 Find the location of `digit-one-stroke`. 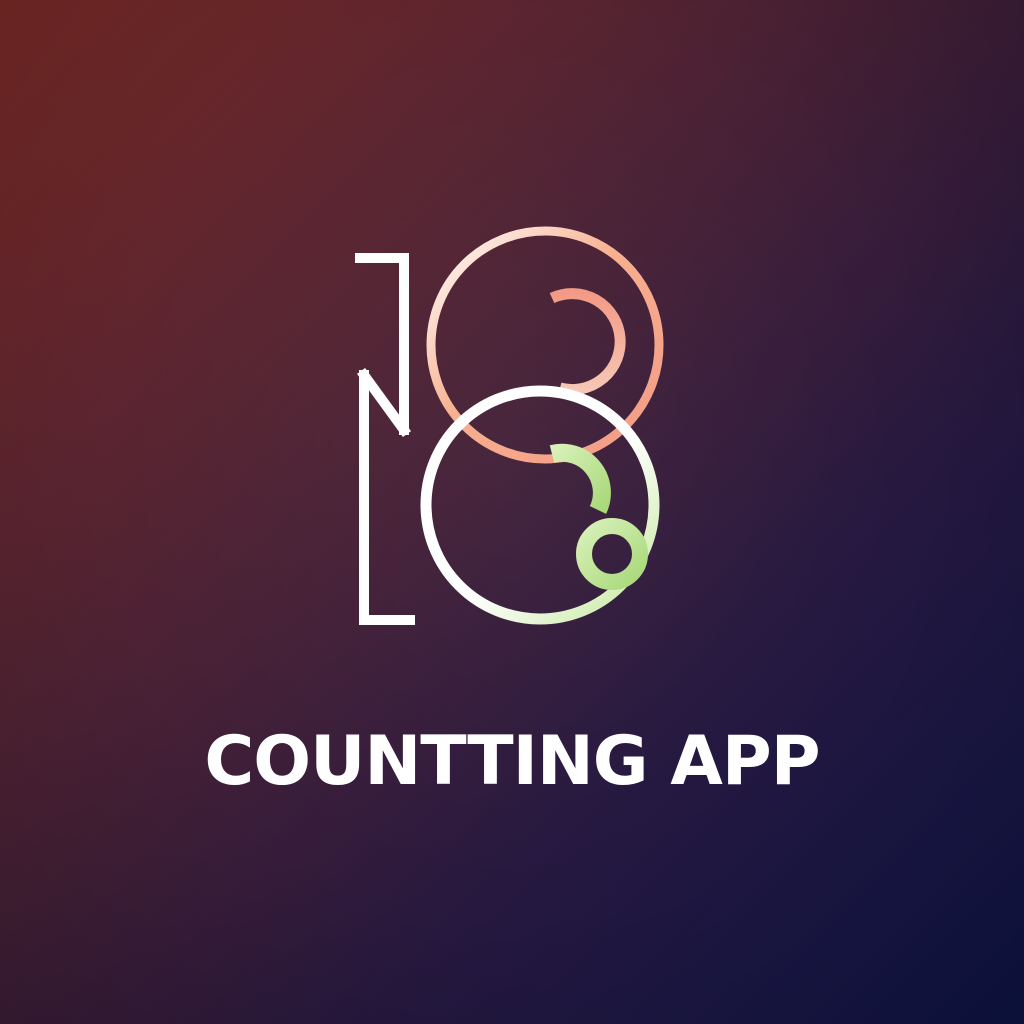

digit-one-stroke is located at coordinates (385, 439).